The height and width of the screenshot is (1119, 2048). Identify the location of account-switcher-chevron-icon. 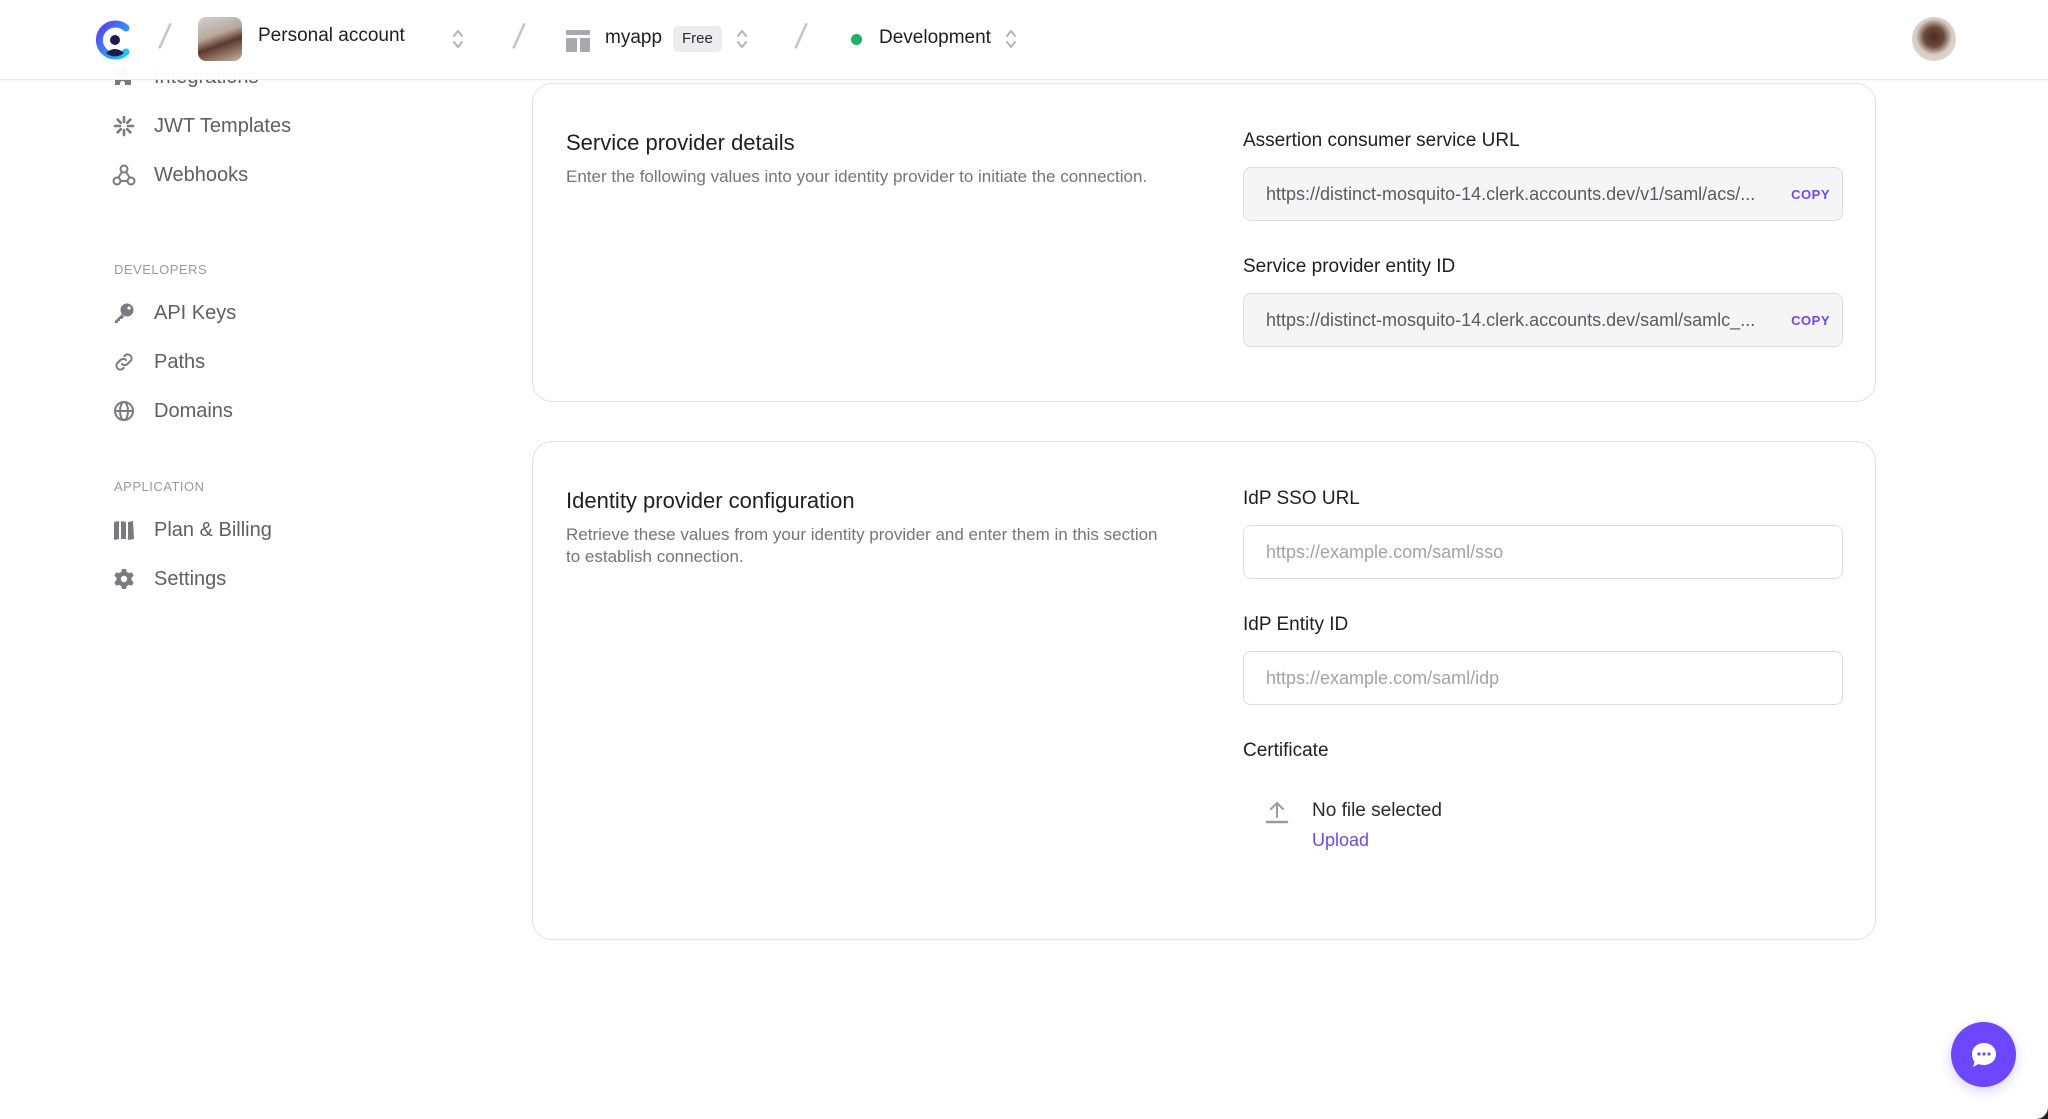
(458, 39).